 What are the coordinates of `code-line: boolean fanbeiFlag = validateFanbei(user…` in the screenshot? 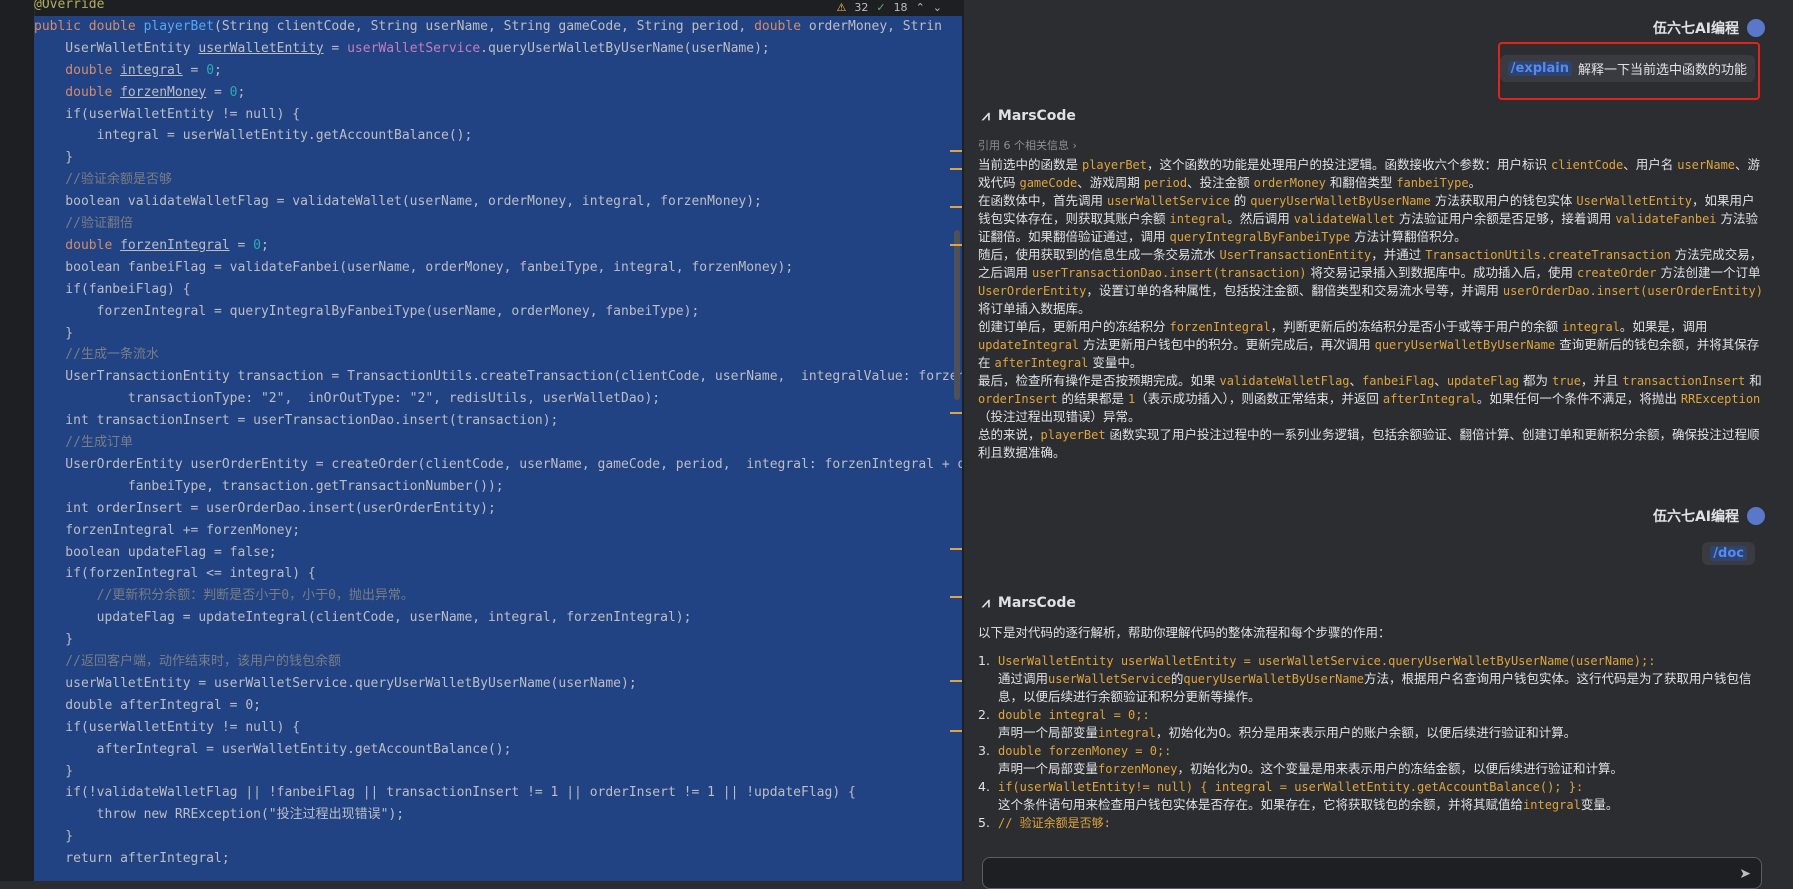 It's located at (413, 268).